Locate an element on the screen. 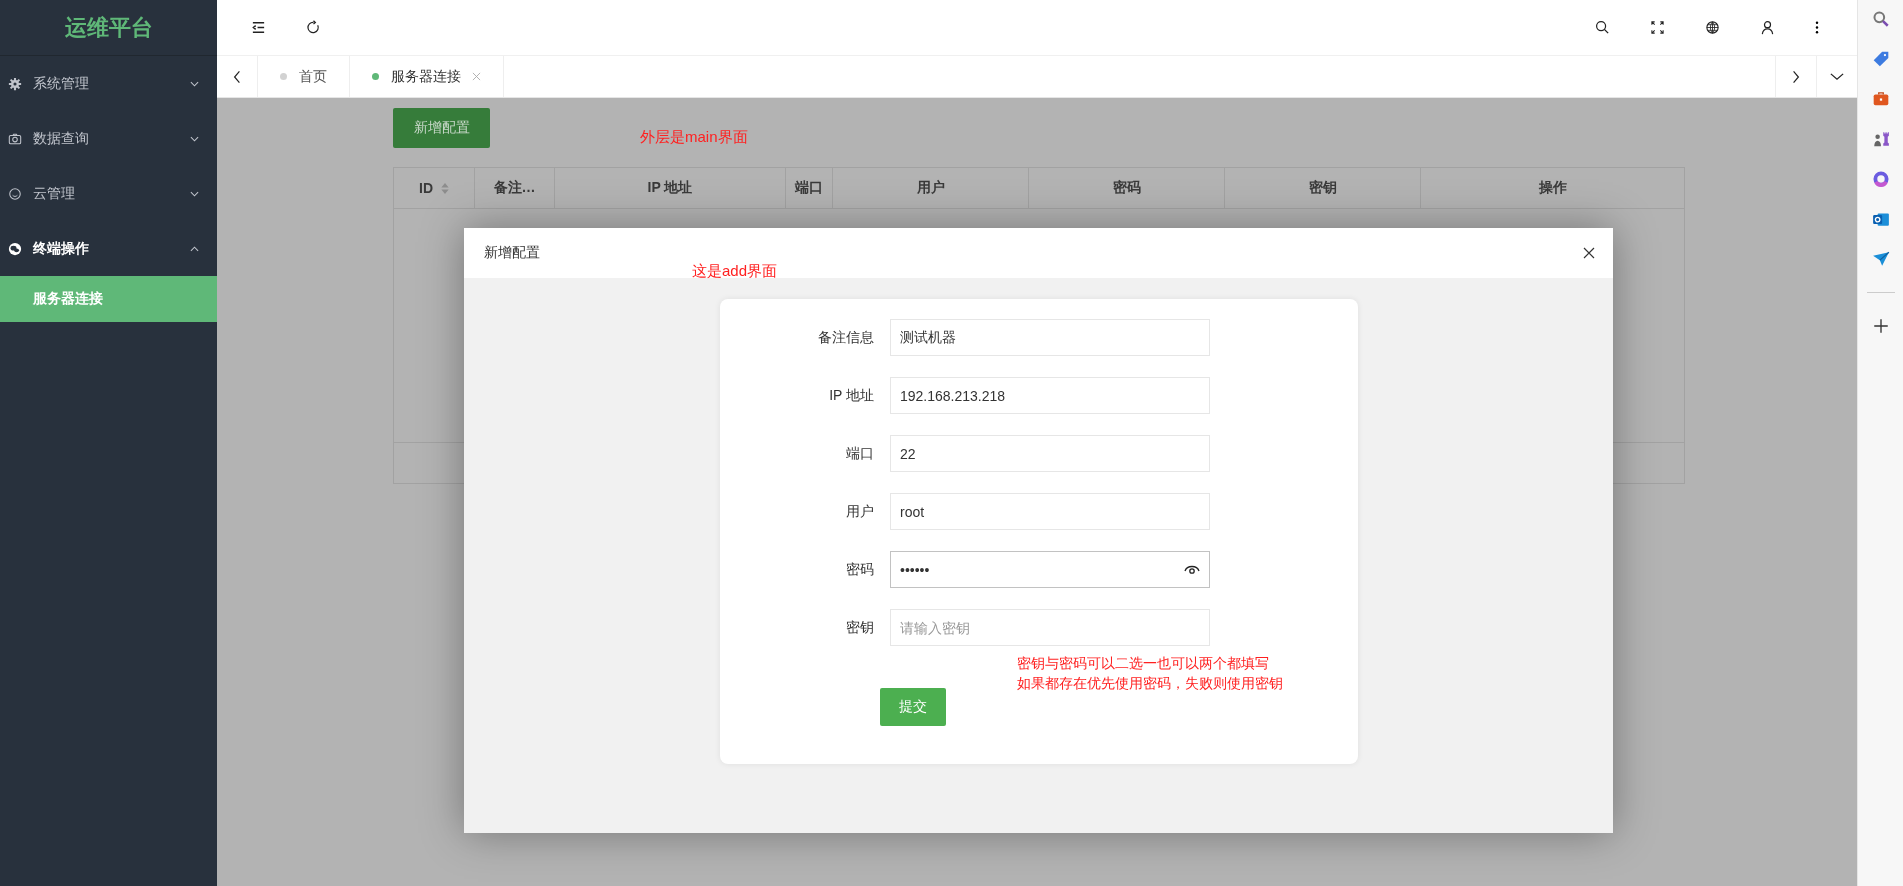 The width and height of the screenshot is (1903, 886). chat-bubbles-icon is located at coordinates (15, 248).